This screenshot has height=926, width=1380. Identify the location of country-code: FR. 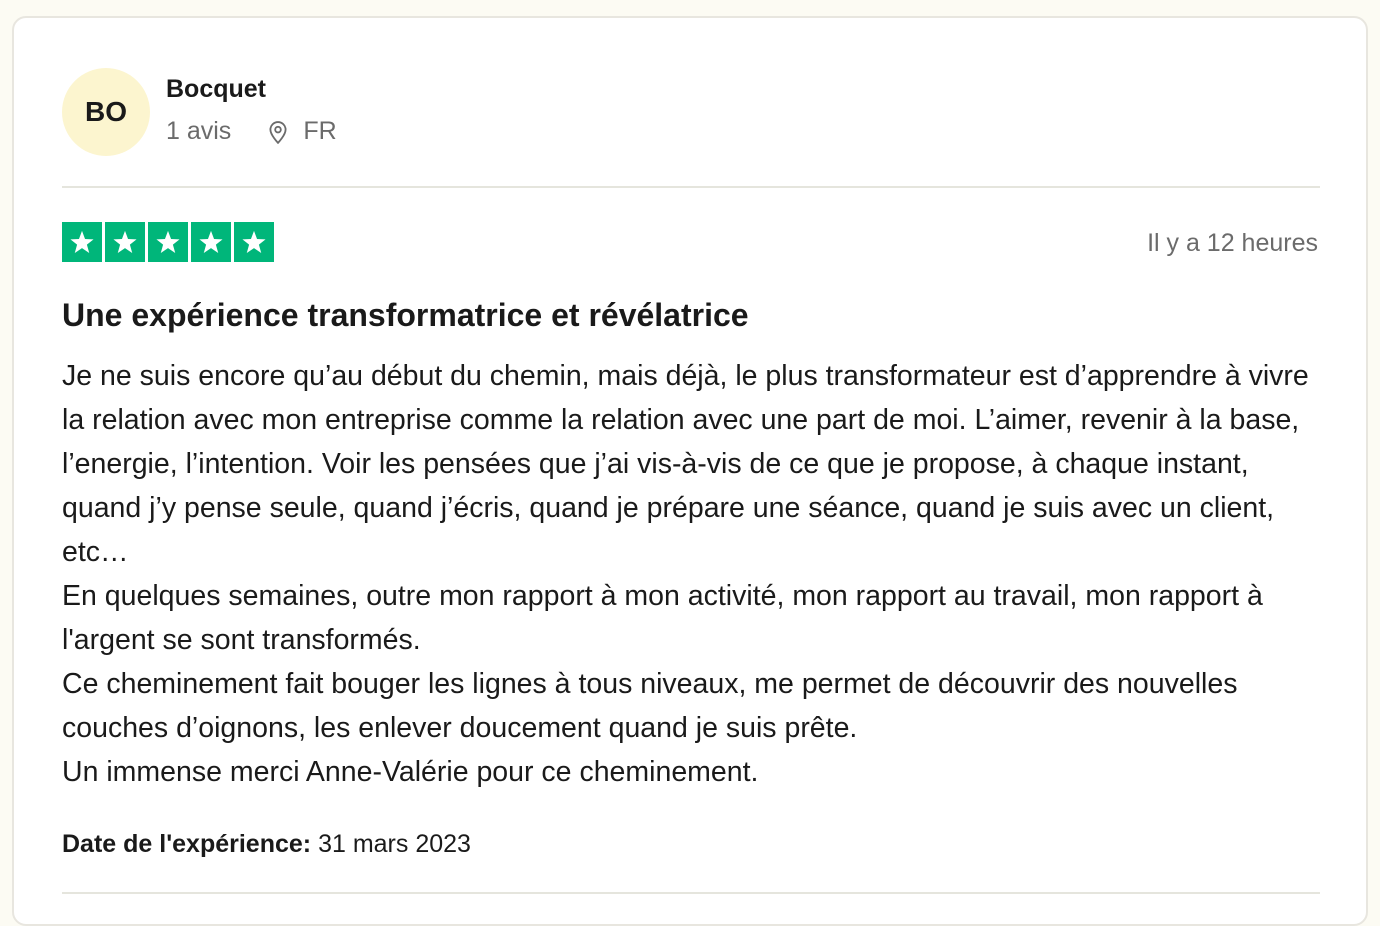
(320, 131).